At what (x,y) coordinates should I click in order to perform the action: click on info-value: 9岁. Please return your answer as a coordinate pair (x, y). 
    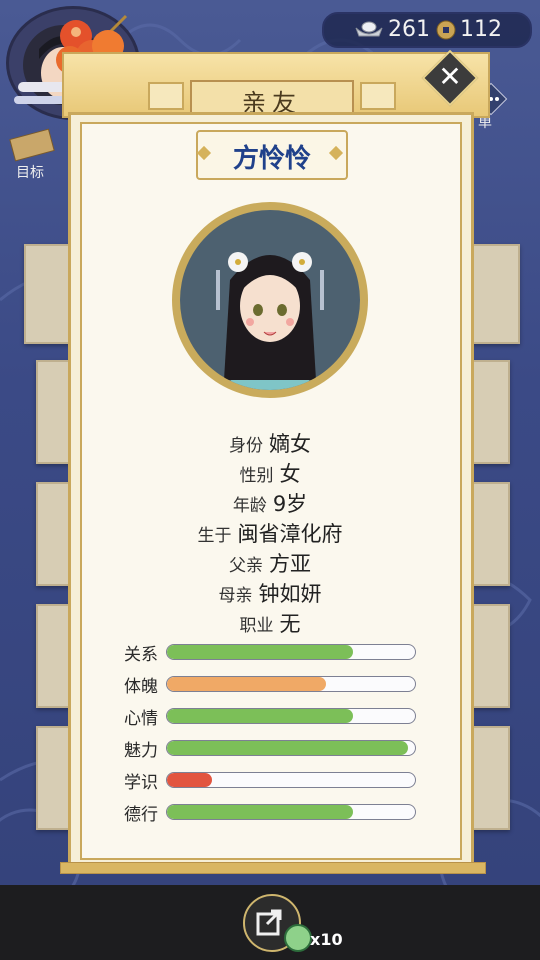
    Looking at the image, I should click on (290, 504).